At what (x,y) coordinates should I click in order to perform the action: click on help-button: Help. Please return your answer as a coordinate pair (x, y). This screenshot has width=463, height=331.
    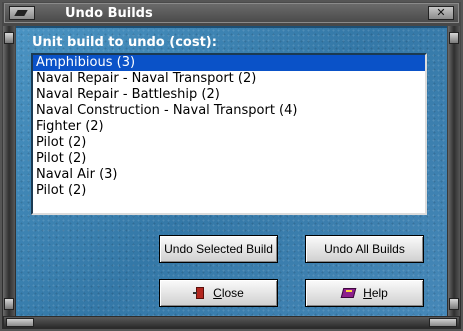
    Looking at the image, I should click on (364, 293).